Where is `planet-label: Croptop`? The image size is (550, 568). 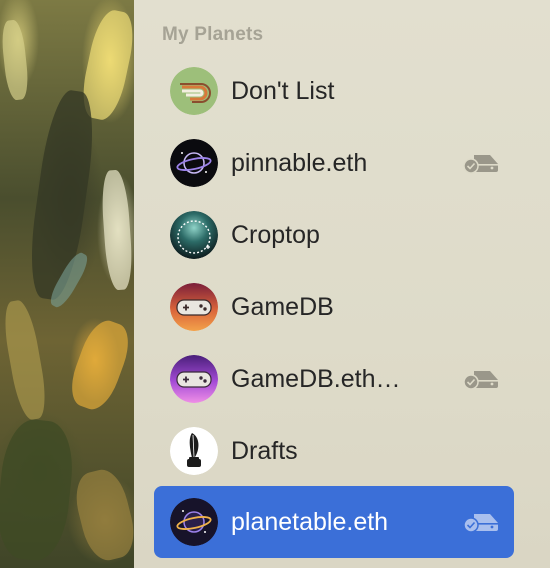 planet-label: Croptop is located at coordinates (275, 235).